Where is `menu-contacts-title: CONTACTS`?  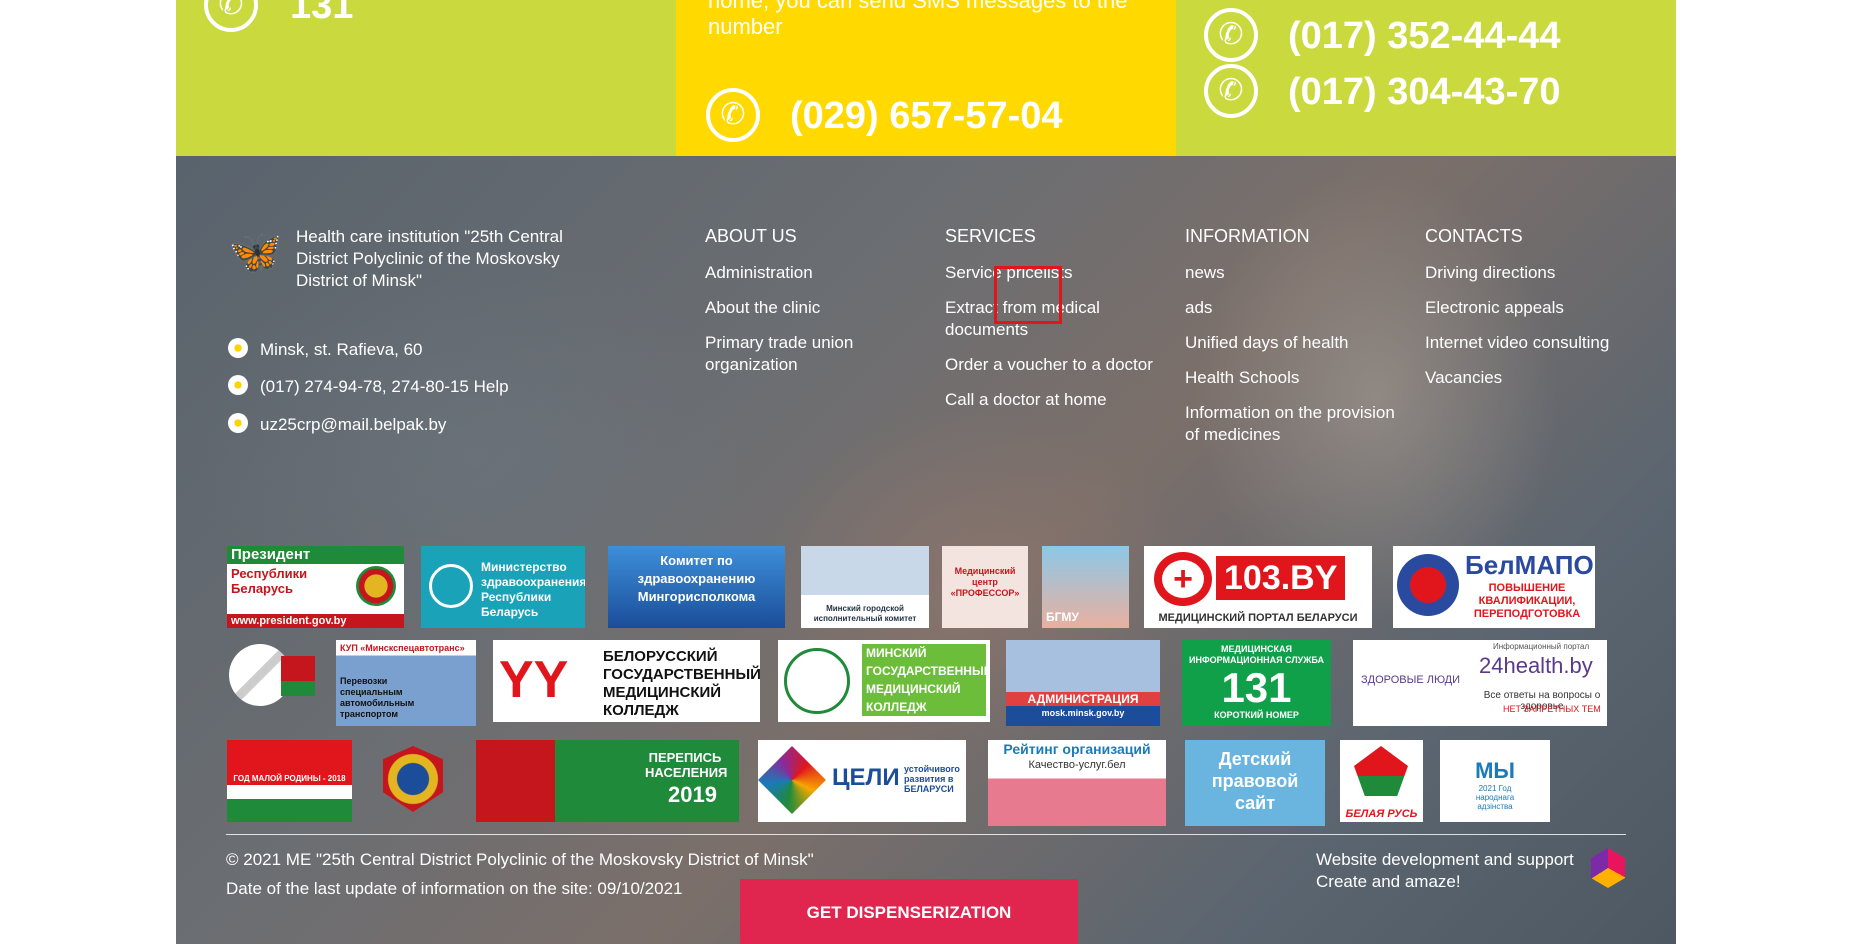 menu-contacts-title: CONTACTS is located at coordinates (1474, 236).